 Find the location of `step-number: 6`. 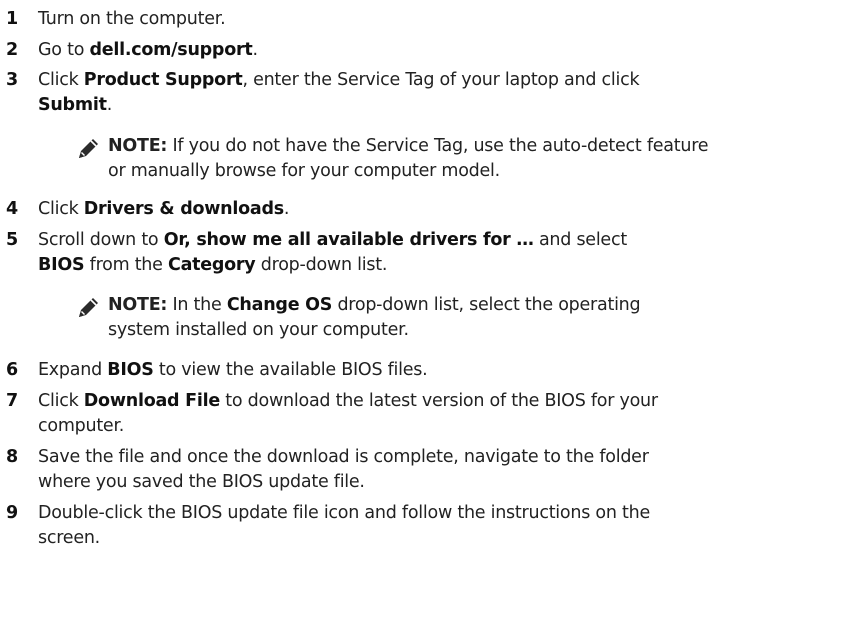

step-number: 6 is located at coordinates (12, 370).